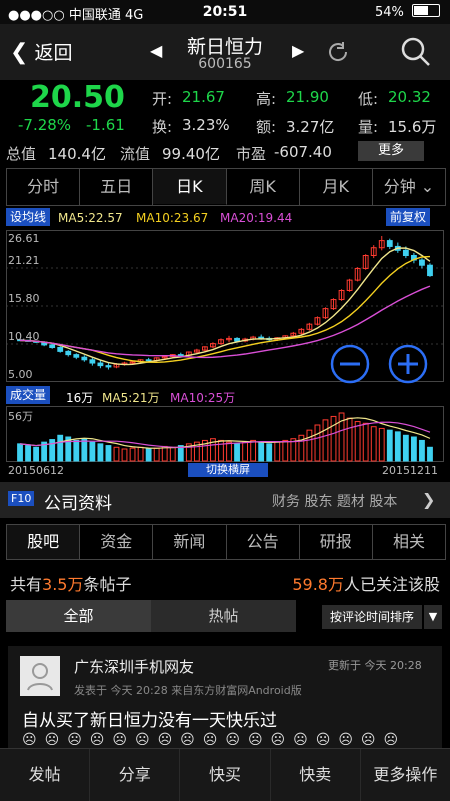 The width and height of the screenshot is (450, 801). Describe the element at coordinates (190, 187) in the screenshot. I see `tab-daily-k: 日K` at that location.